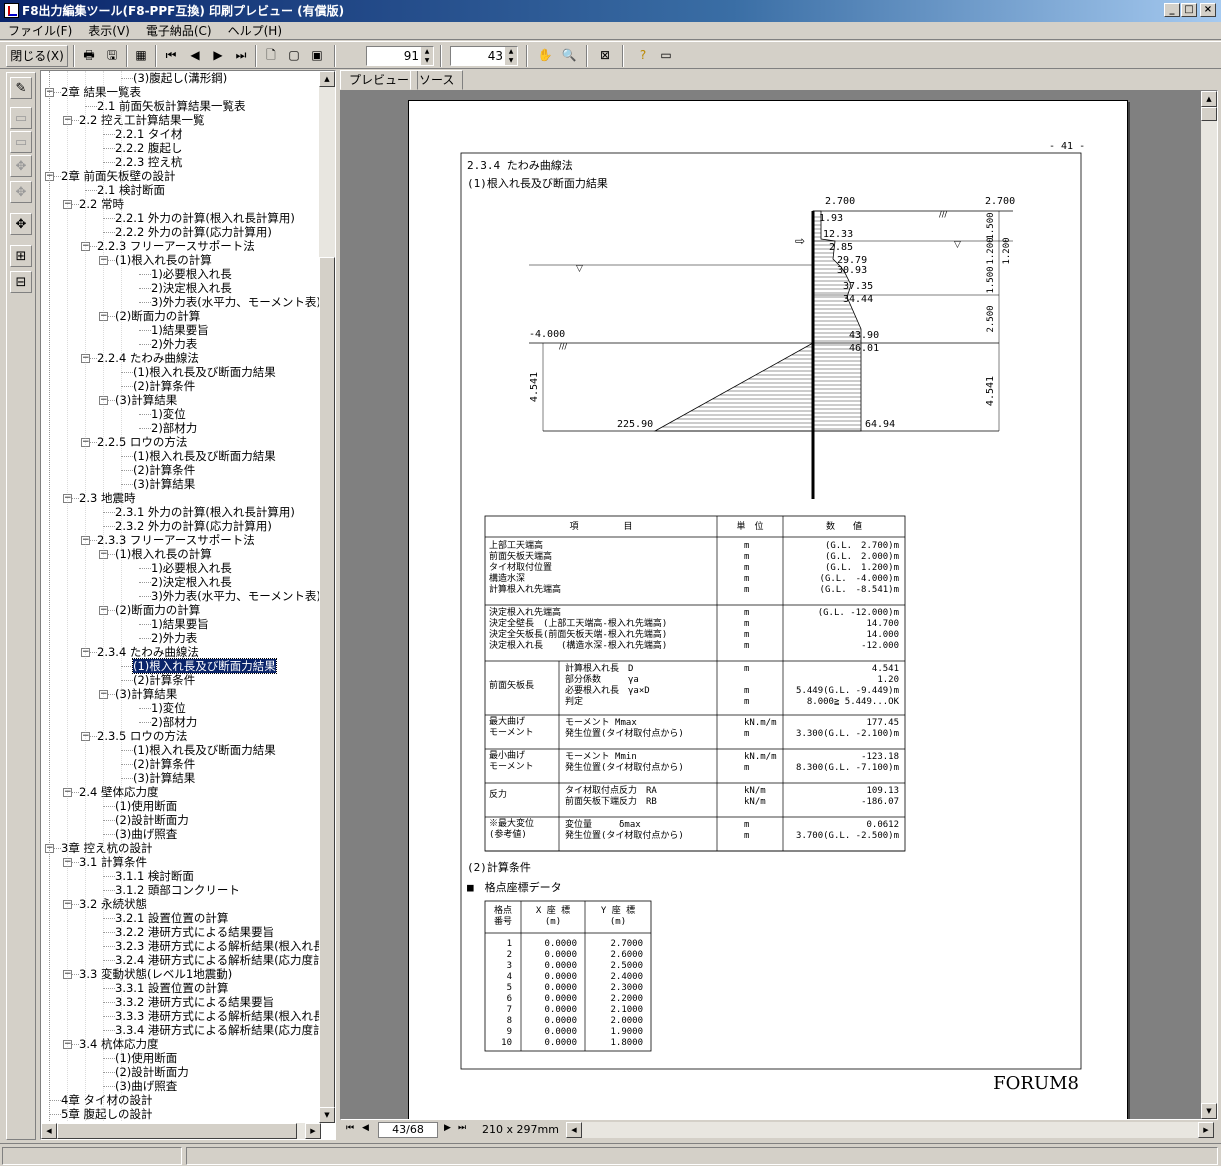 The height and width of the screenshot is (1166, 1221). Describe the element at coordinates (177, 1131) in the screenshot. I see `tree-hscroll-thumb` at that location.